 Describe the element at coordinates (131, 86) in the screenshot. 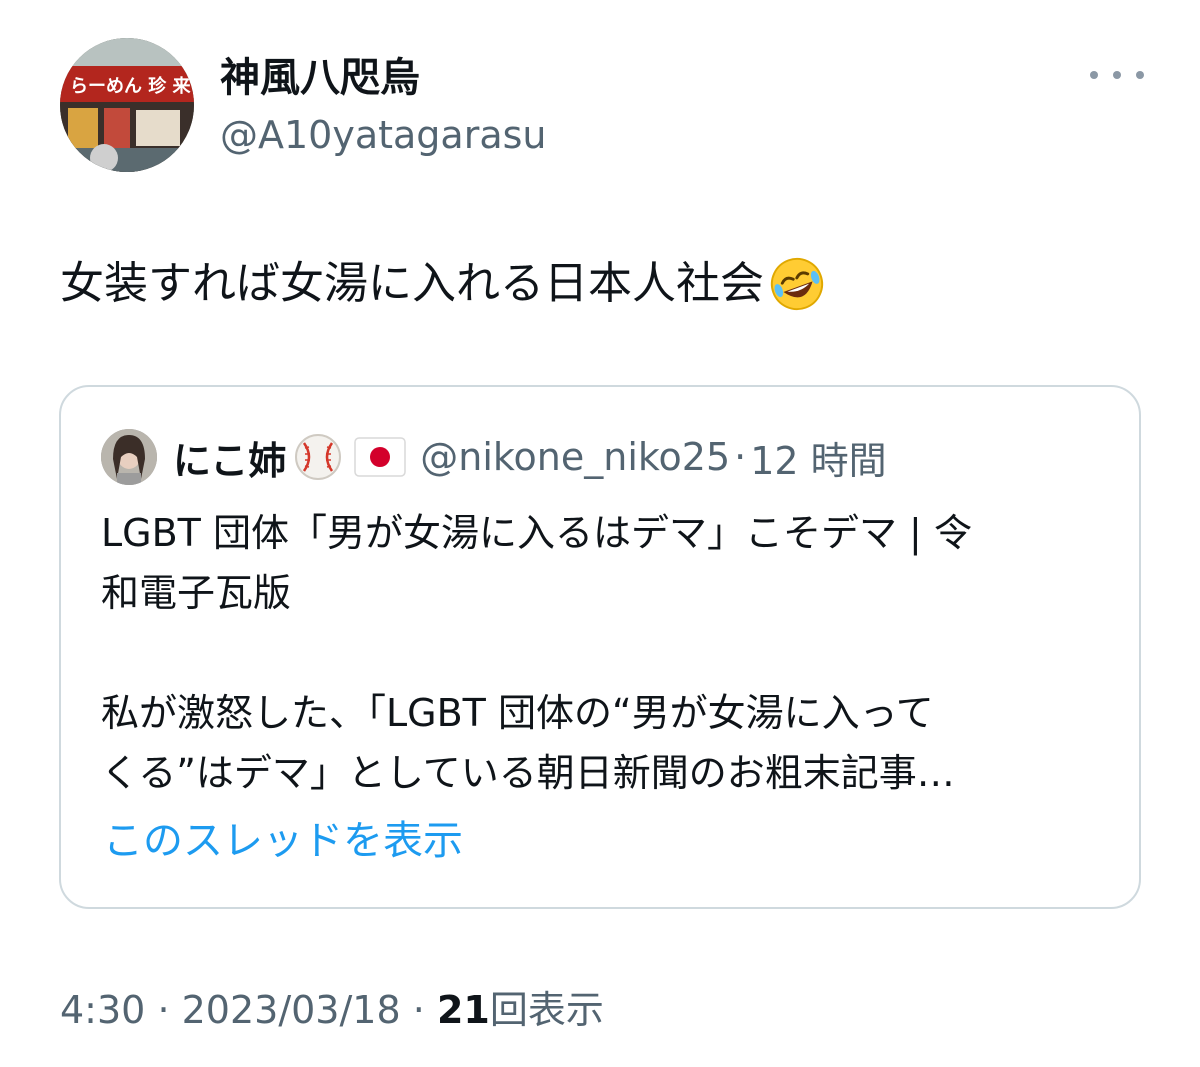

I see `avatar-sign-text: らーめん 珍 来` at that location.